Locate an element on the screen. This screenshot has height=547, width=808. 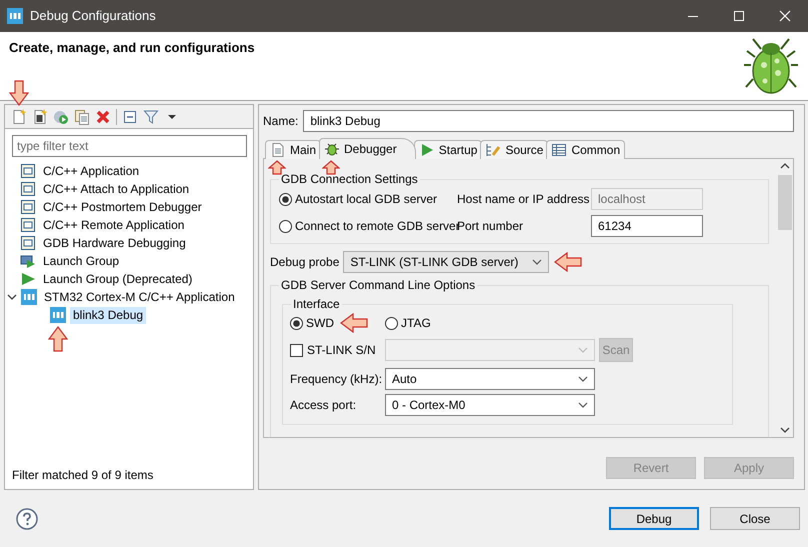
group-title: Interface is located at coordinates (316, 304).